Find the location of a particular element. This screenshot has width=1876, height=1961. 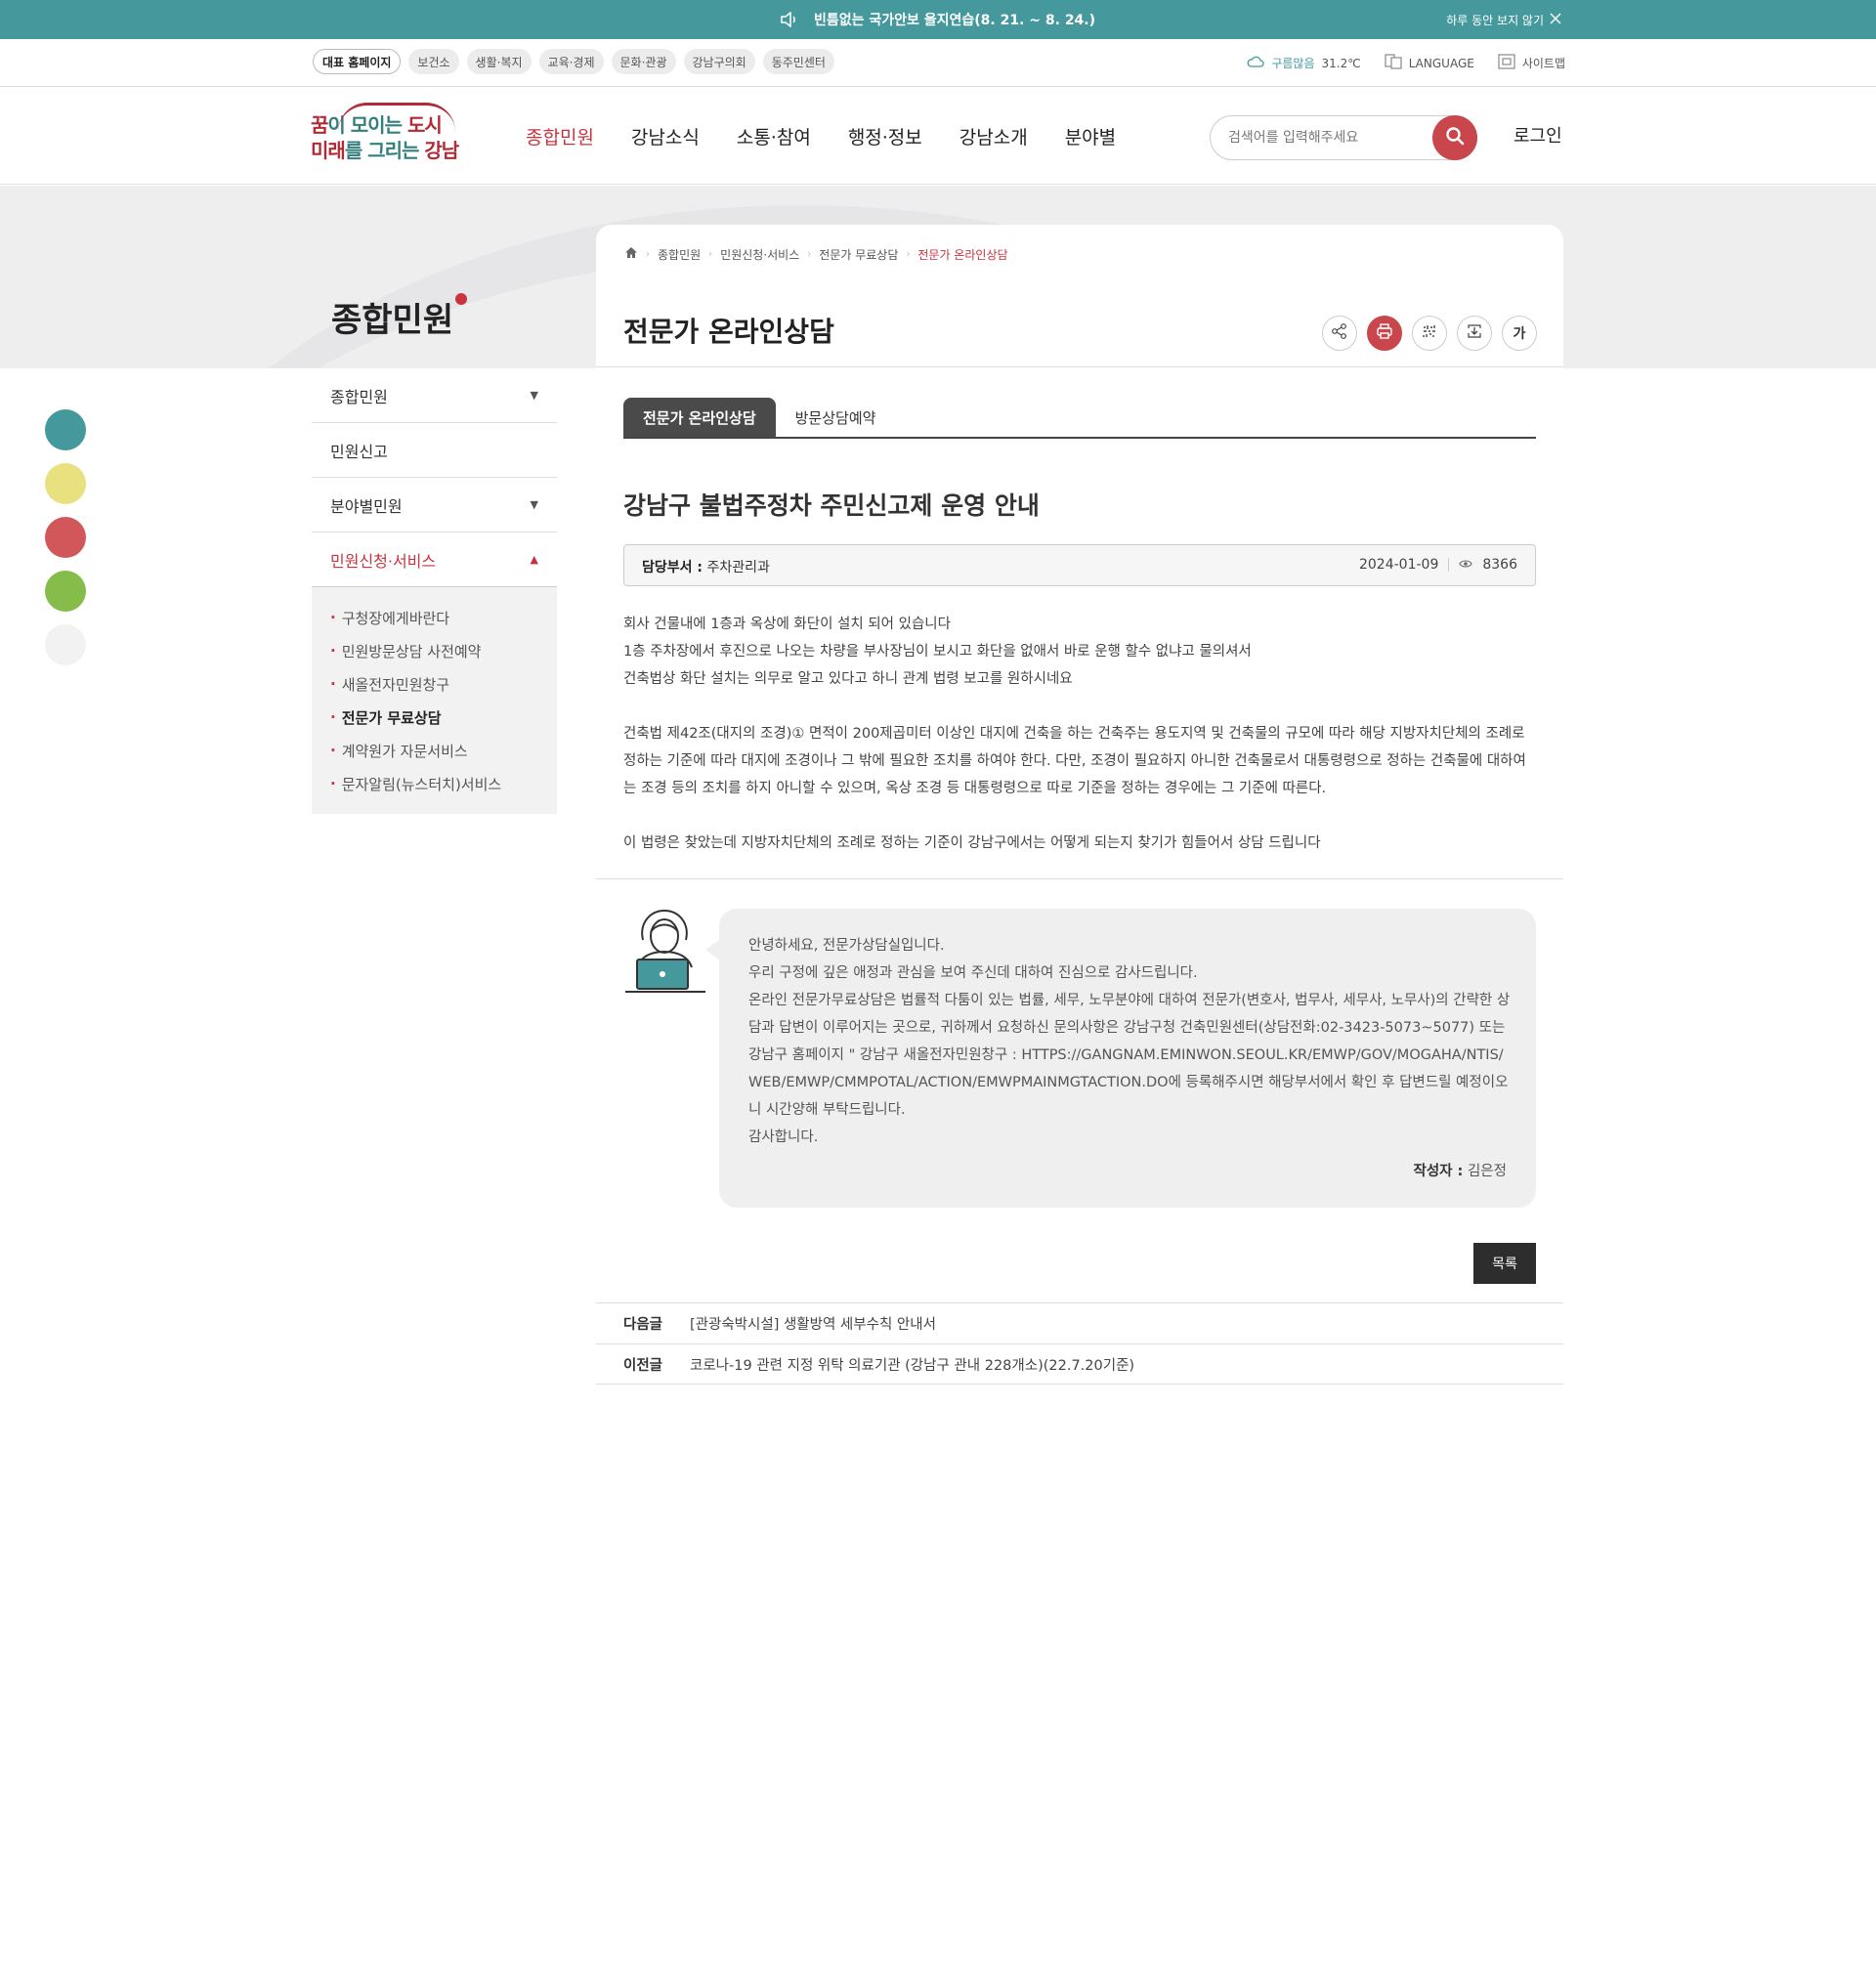

chevron-up-icon: ▲ is located at coordinates (534, 559).